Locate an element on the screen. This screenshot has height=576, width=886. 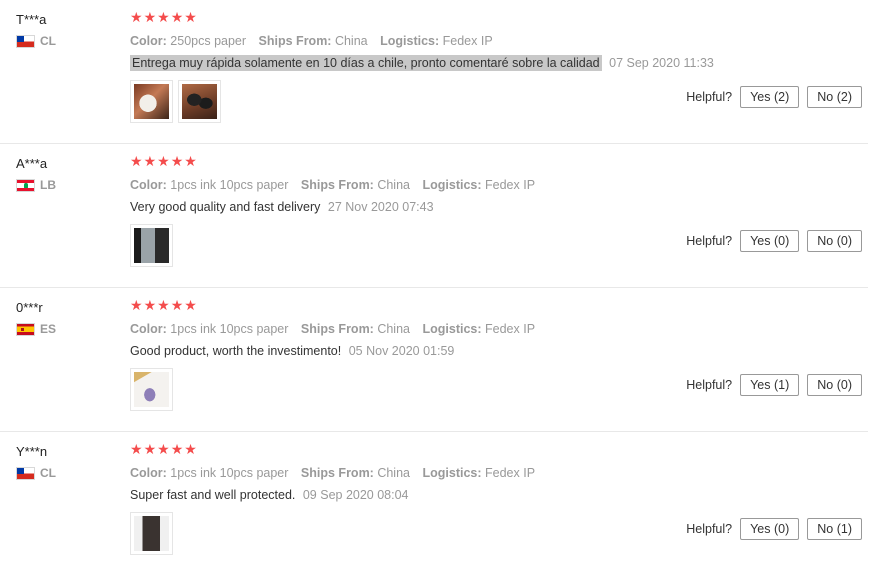
helpful-no-button: No (2) is located at coordinates (834, 97).